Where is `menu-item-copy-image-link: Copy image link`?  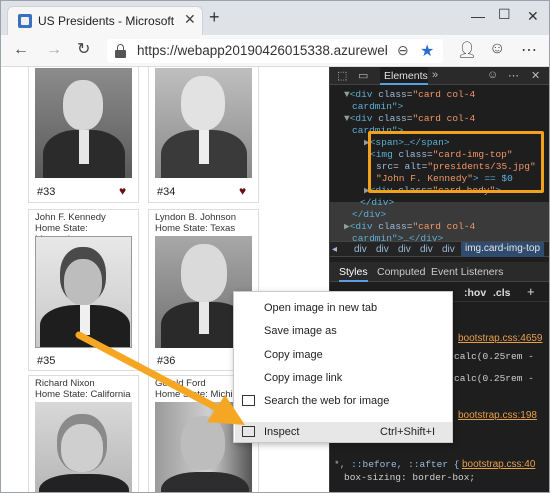 menu-item-copy-image-link: Copy image link is located at coordinates (303, 378).